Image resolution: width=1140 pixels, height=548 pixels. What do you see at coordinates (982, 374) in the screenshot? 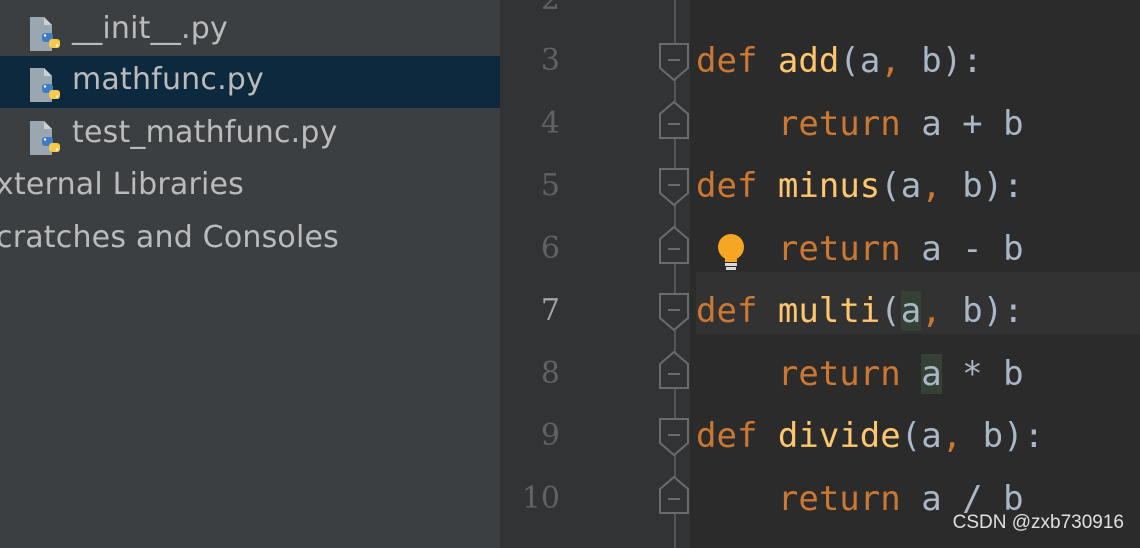
I see `expression: * b` at bounding box center [982, 374].